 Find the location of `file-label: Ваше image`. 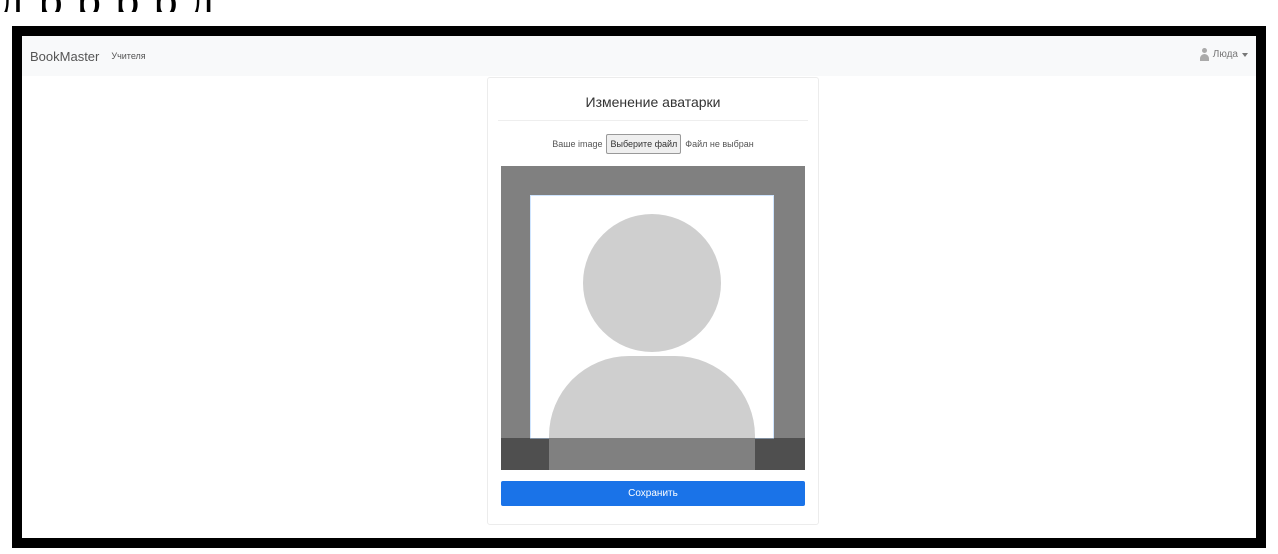

file-label: Ваше image is located at coordinates (577, 144).